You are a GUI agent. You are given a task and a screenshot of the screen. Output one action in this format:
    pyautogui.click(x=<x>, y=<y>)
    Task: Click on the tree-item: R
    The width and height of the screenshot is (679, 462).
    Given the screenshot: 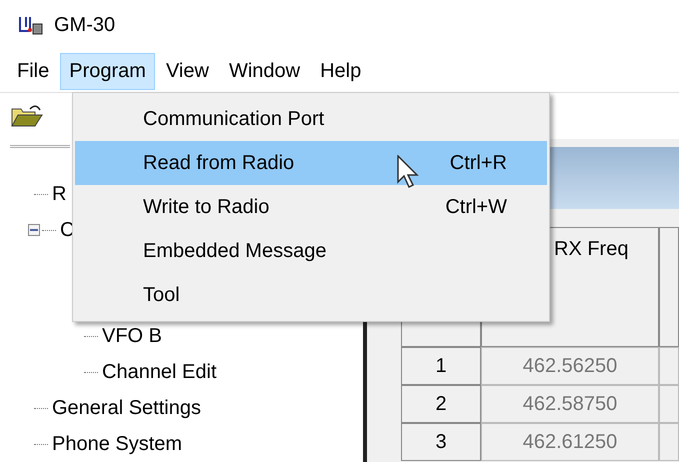 What is the action you would take?
    pyautogui.click(x=59, y=194)
    